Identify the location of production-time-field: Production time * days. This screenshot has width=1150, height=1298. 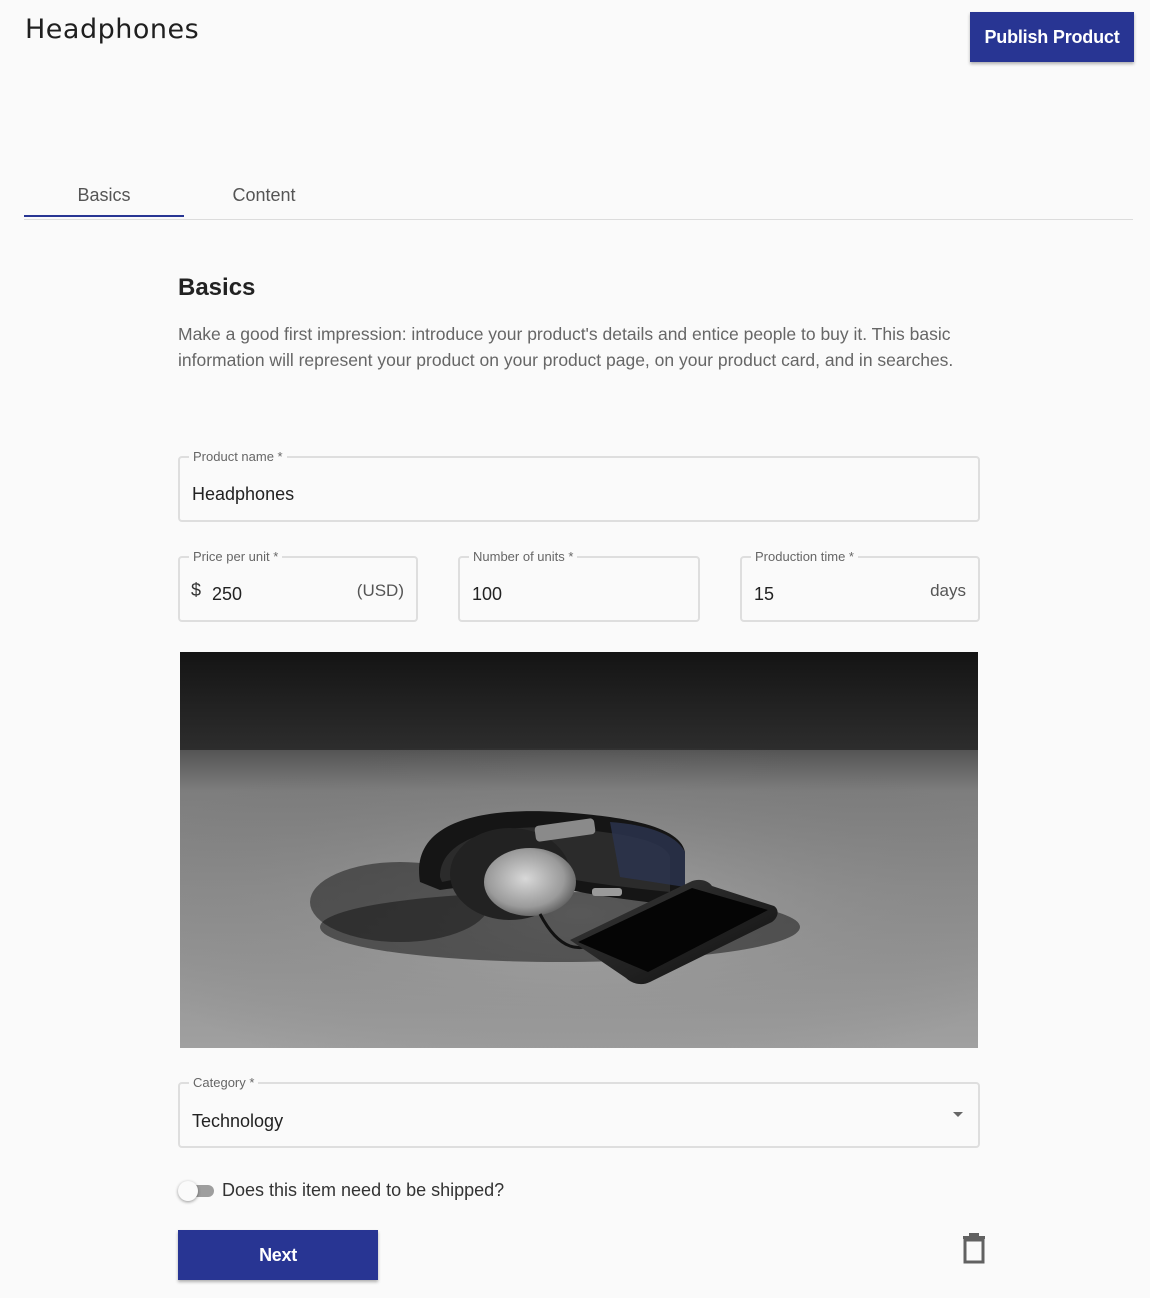
(860, 585).